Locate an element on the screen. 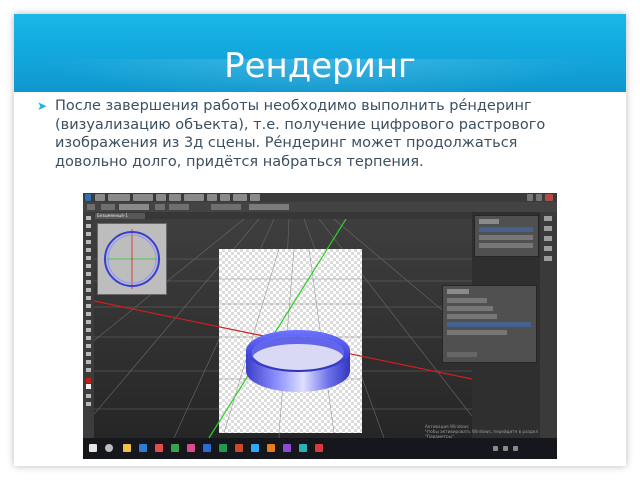 This screenshot has height=480, width=640. excel-icon is located at coordinates (223, 448).